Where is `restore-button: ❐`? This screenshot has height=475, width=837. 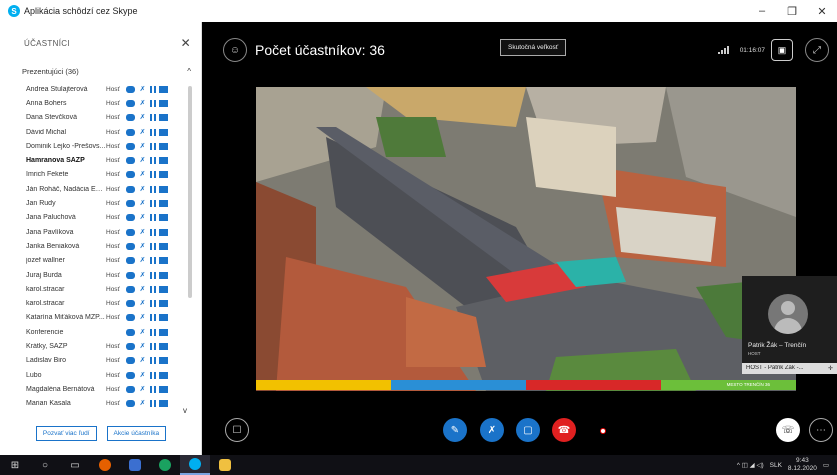 restore-button: ❐ is located at coordinates (792, 11).